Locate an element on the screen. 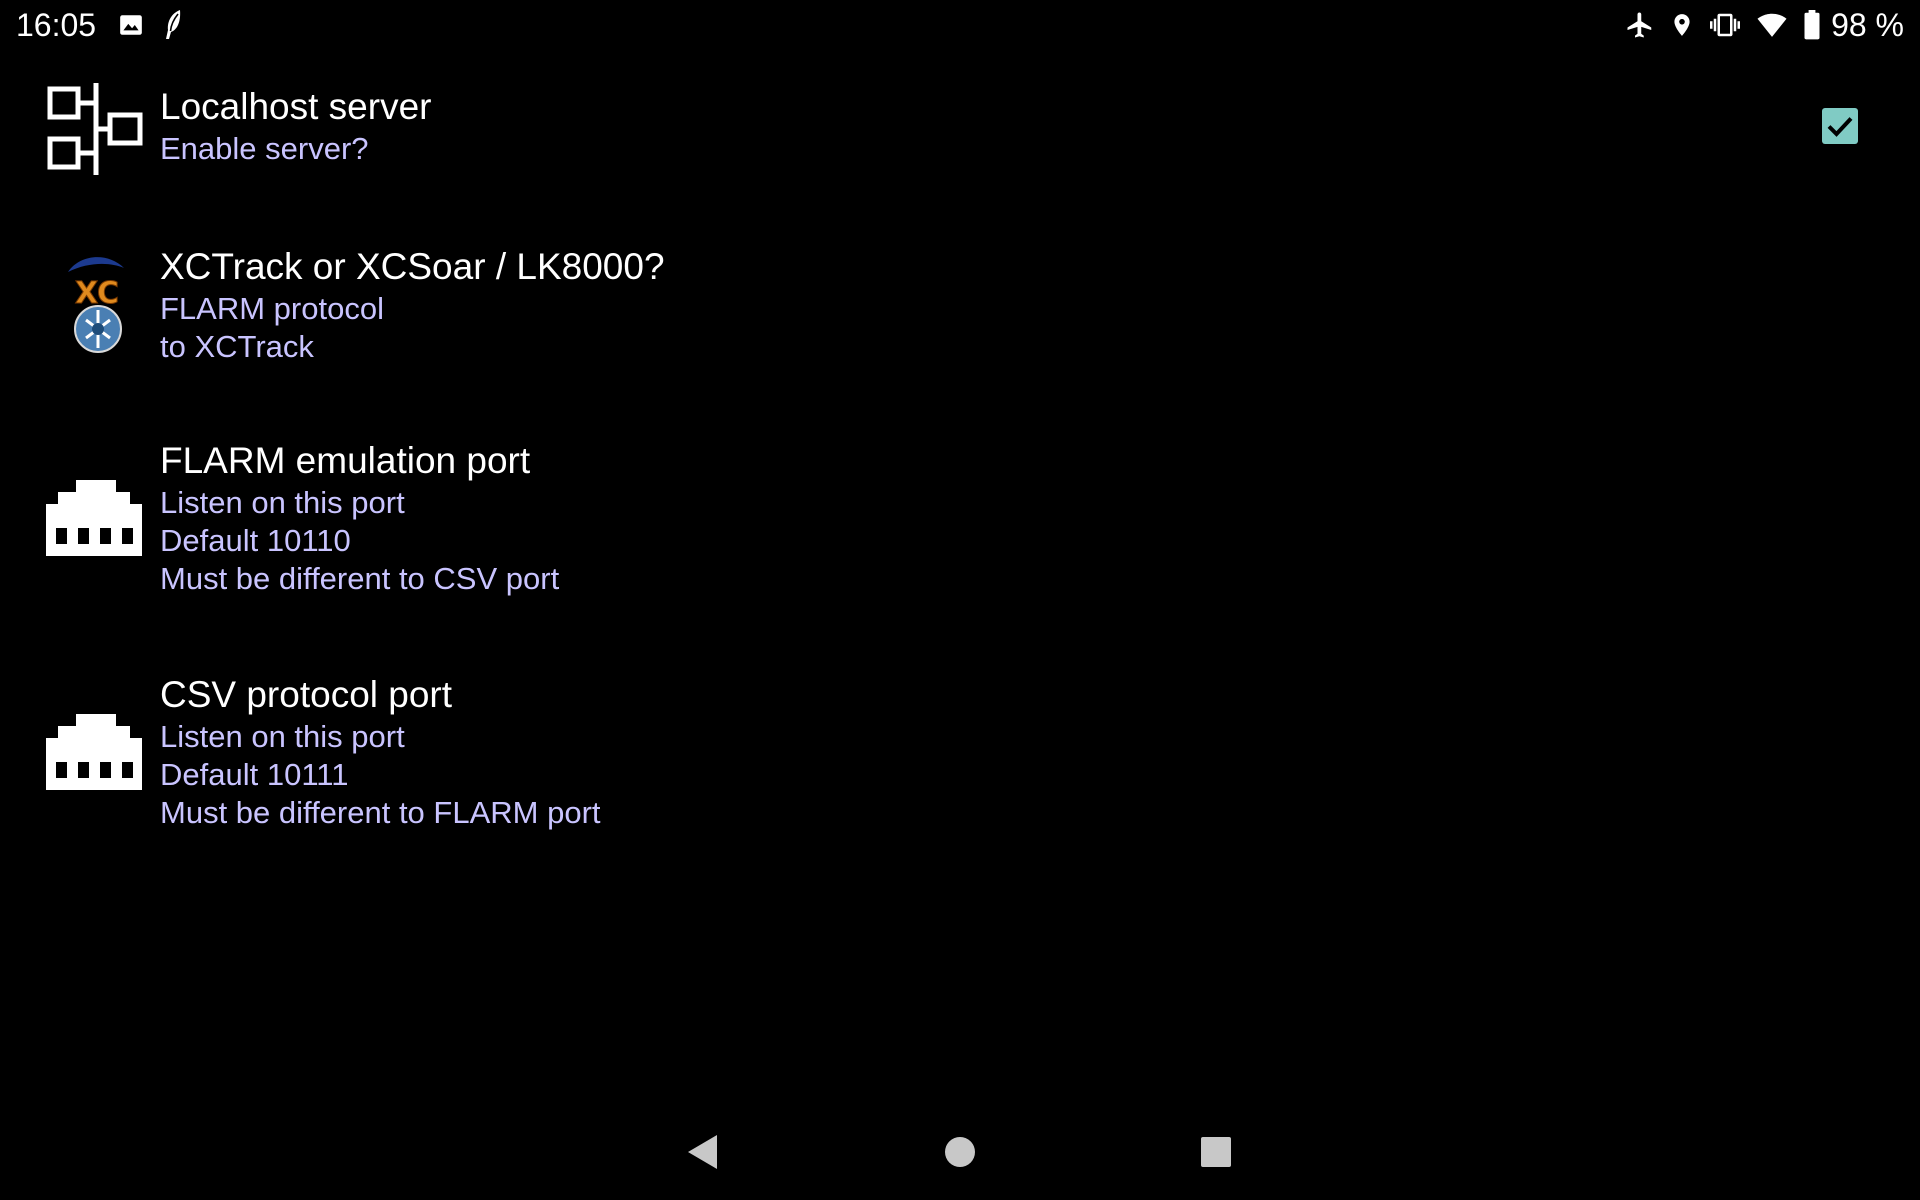 This screenshot has height=1200, width=1920. nav-home-button is located at coordinates (960, 1152).